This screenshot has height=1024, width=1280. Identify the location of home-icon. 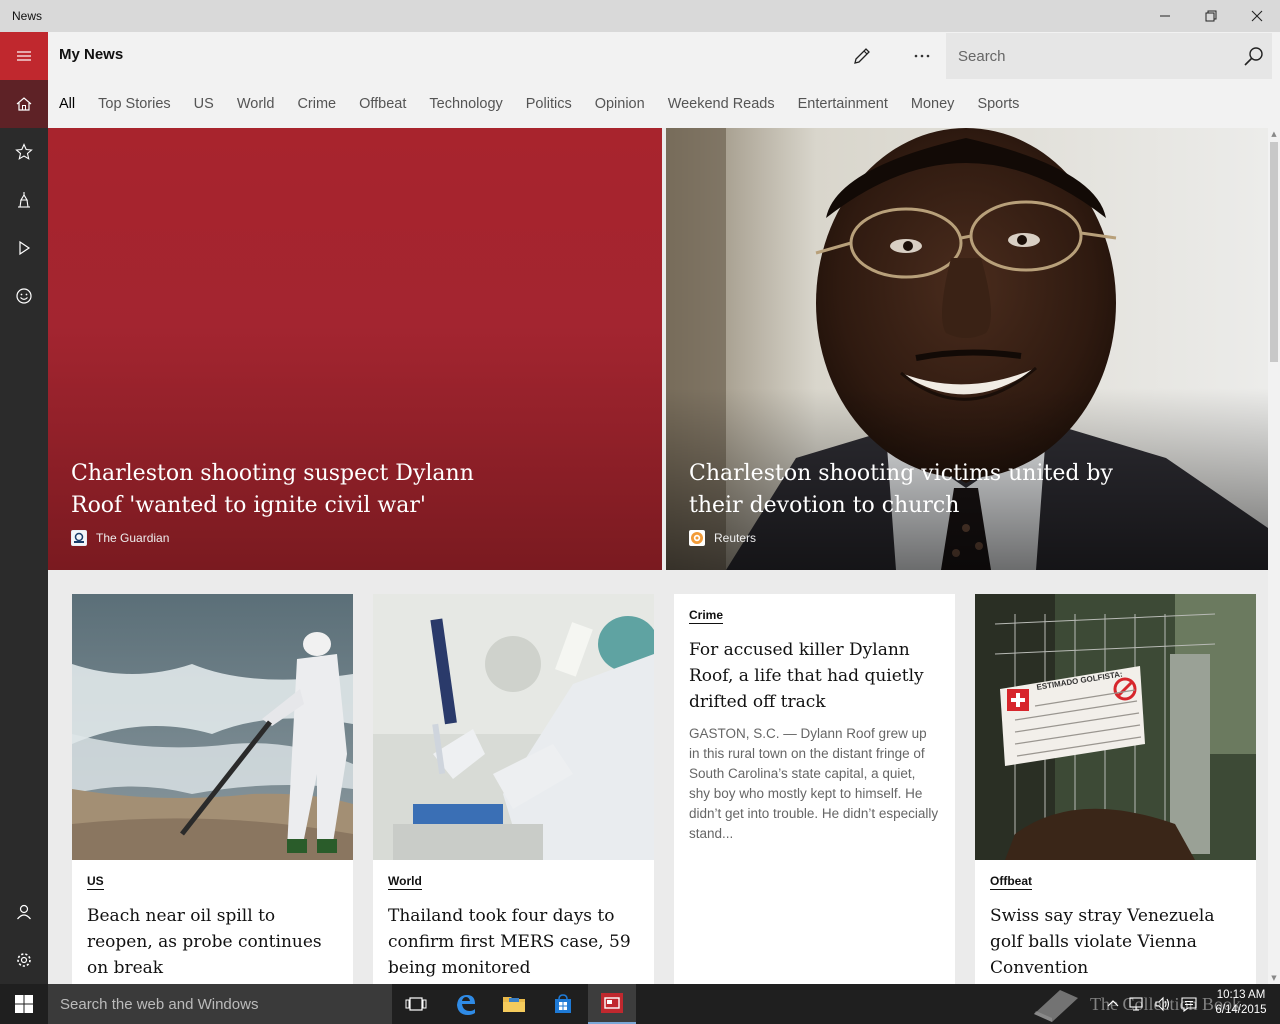
(24, 104).